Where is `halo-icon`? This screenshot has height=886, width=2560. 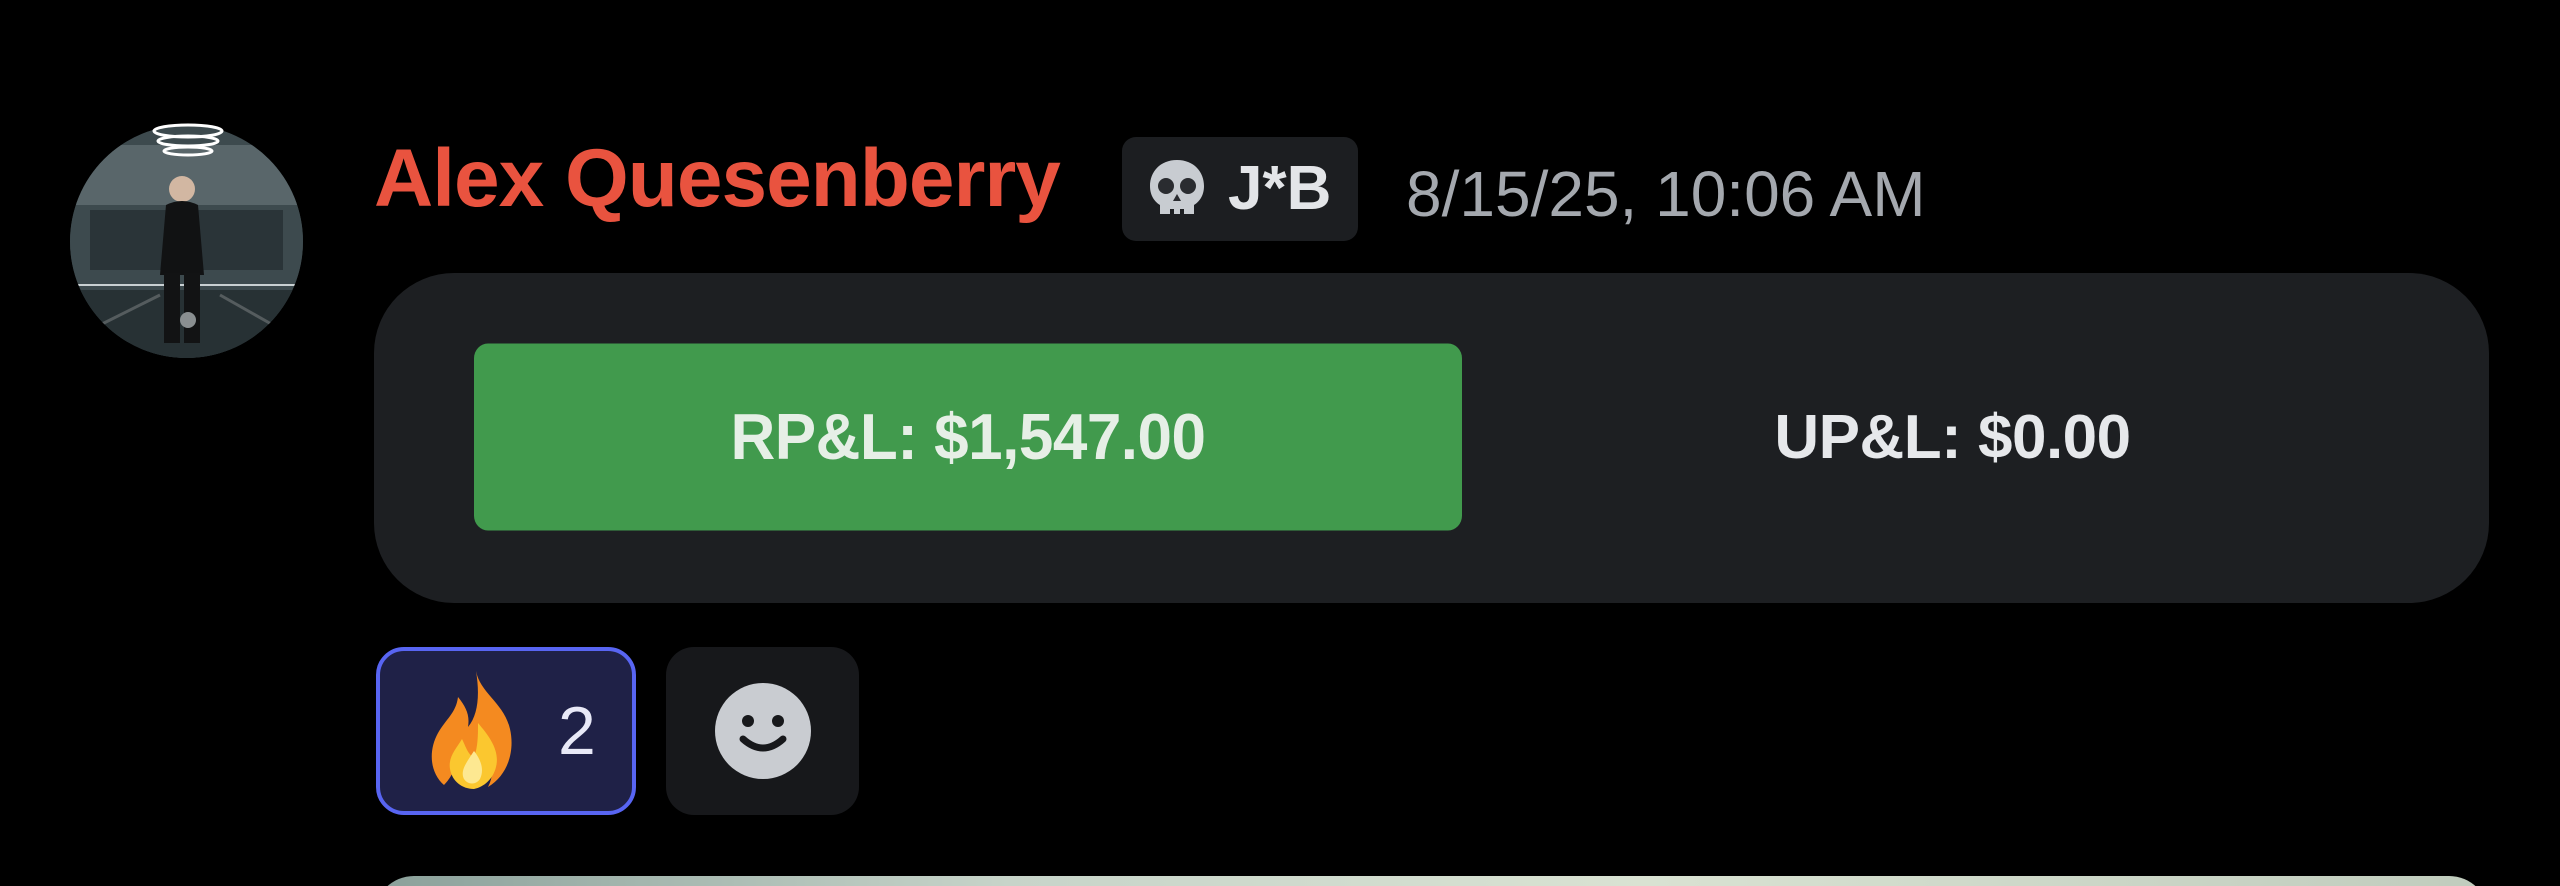 halo-icon is located at coordinates (188, 140).